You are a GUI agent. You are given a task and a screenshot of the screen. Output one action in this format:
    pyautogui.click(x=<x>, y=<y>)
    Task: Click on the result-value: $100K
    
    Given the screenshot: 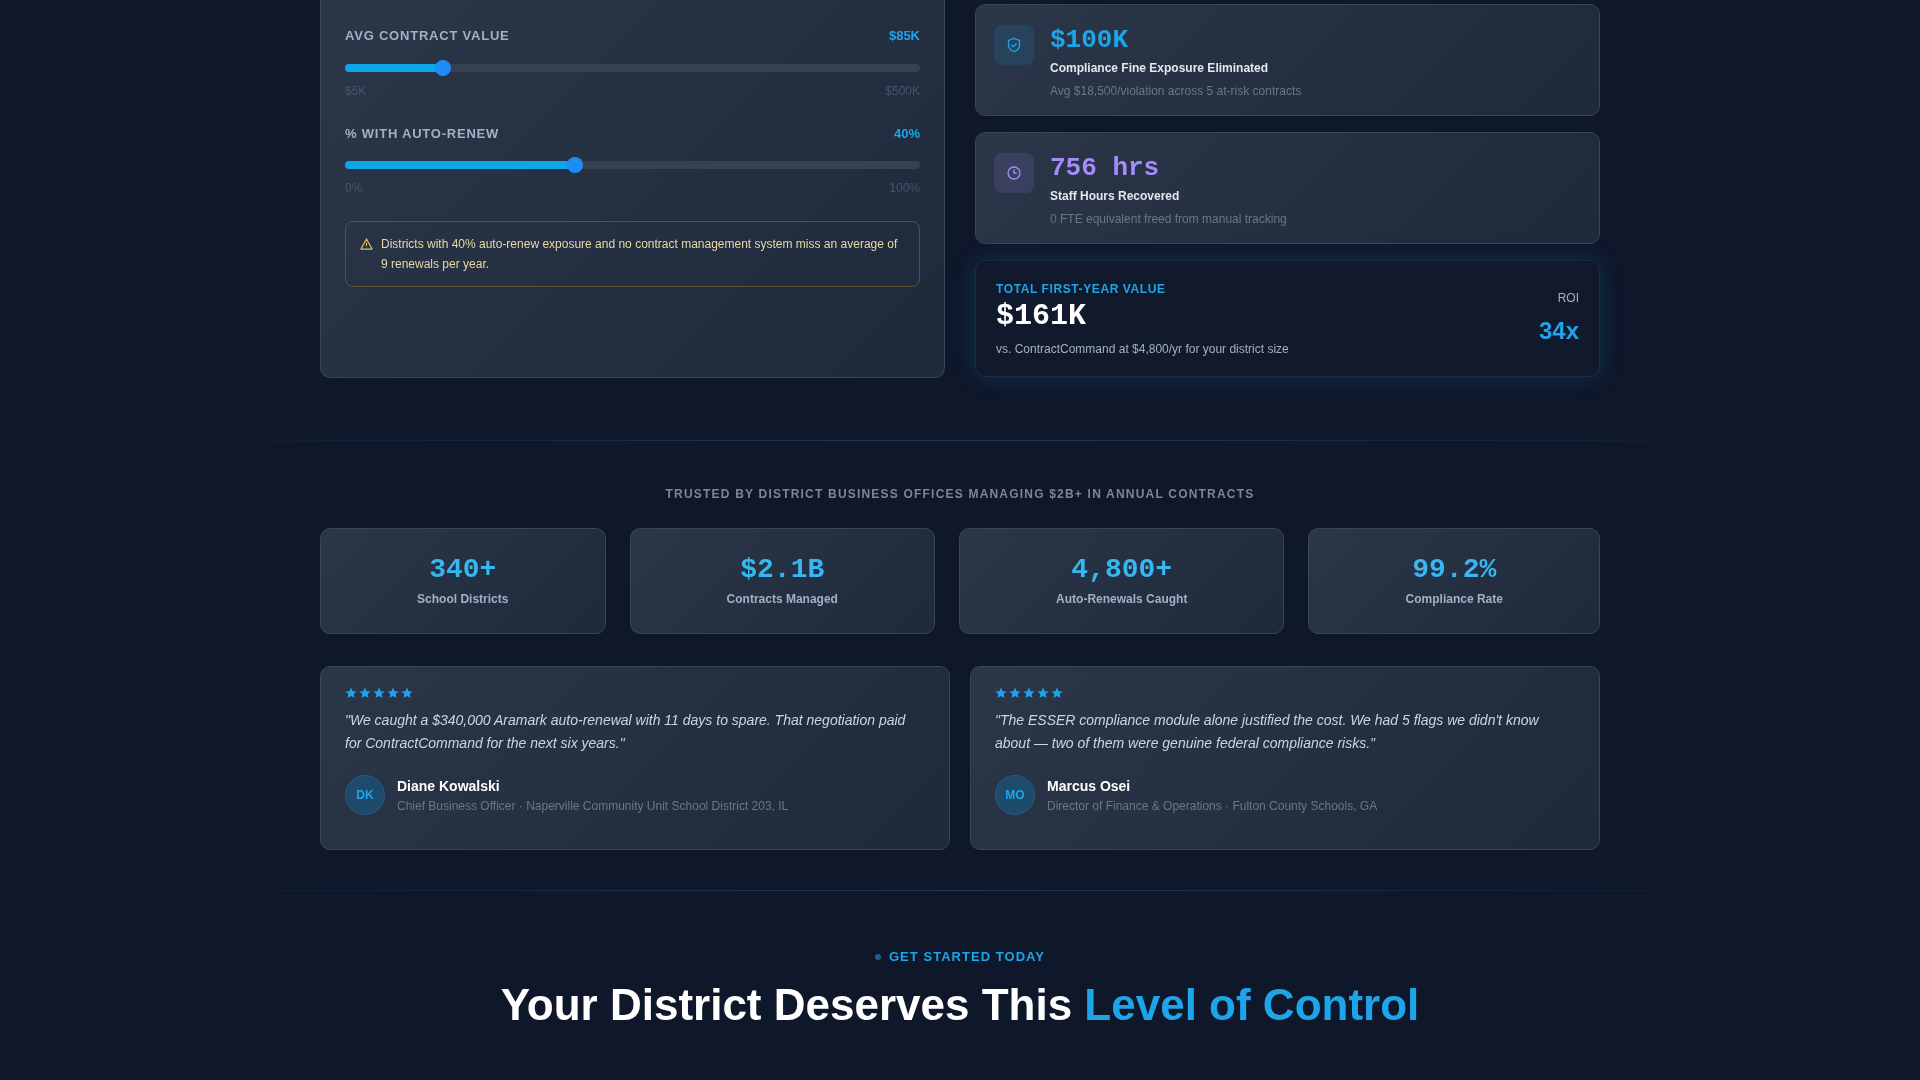 What is the action you would take?
    pyautogui.click(x=1089, y=40)
    